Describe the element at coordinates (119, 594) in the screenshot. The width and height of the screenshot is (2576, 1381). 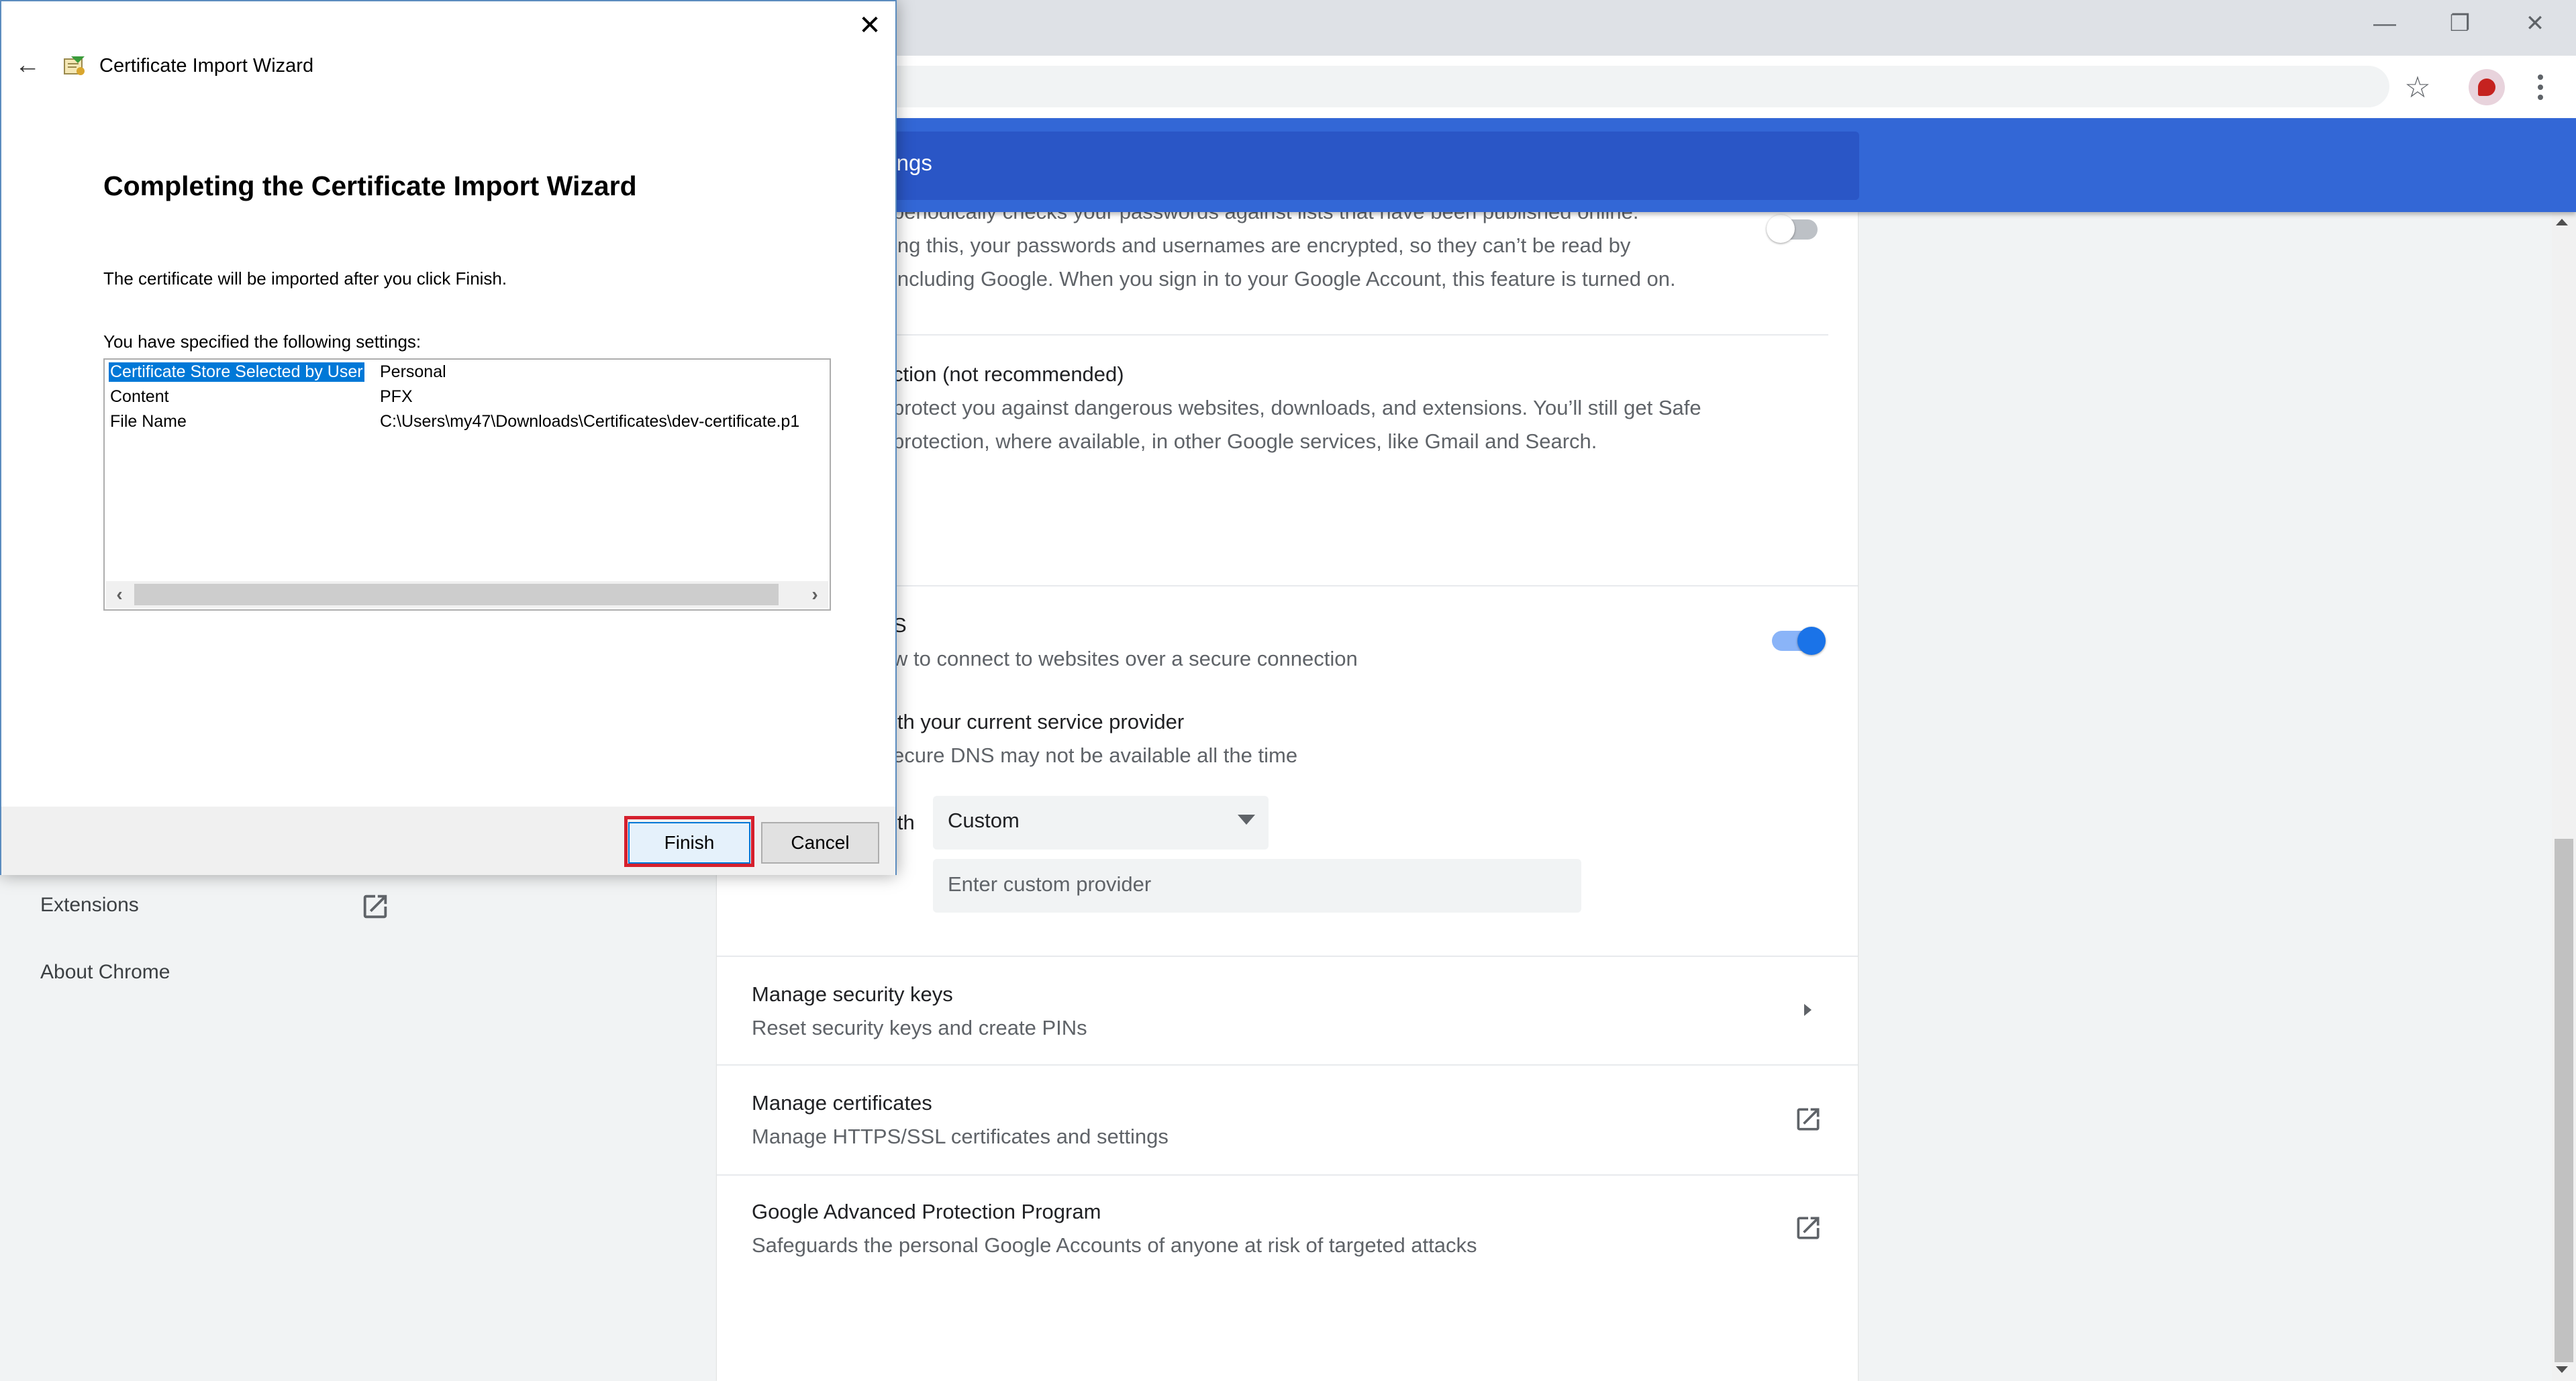
I see `scroll-left-icon: ‹` at that location.